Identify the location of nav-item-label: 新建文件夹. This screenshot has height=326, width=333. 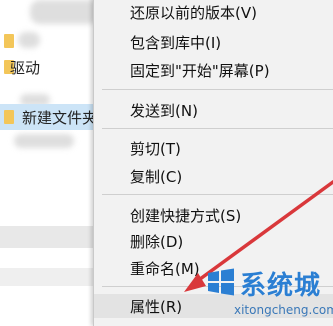
(60, 117).